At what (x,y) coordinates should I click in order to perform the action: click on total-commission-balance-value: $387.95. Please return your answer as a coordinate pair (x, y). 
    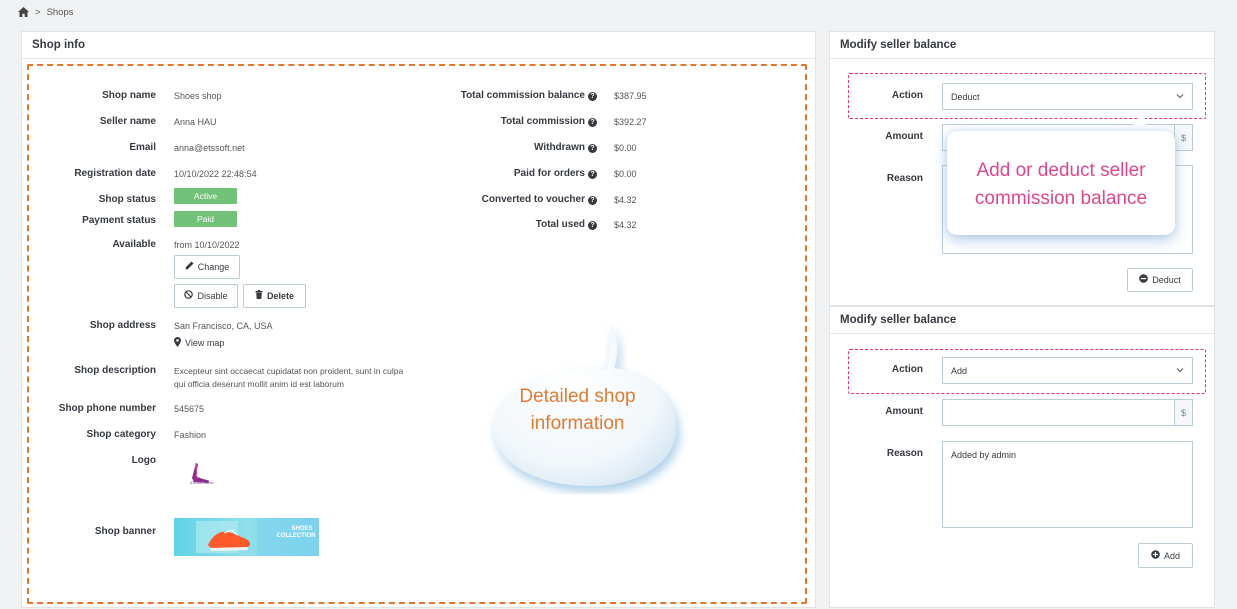
    Looking at the image, I should click on (630, 96).